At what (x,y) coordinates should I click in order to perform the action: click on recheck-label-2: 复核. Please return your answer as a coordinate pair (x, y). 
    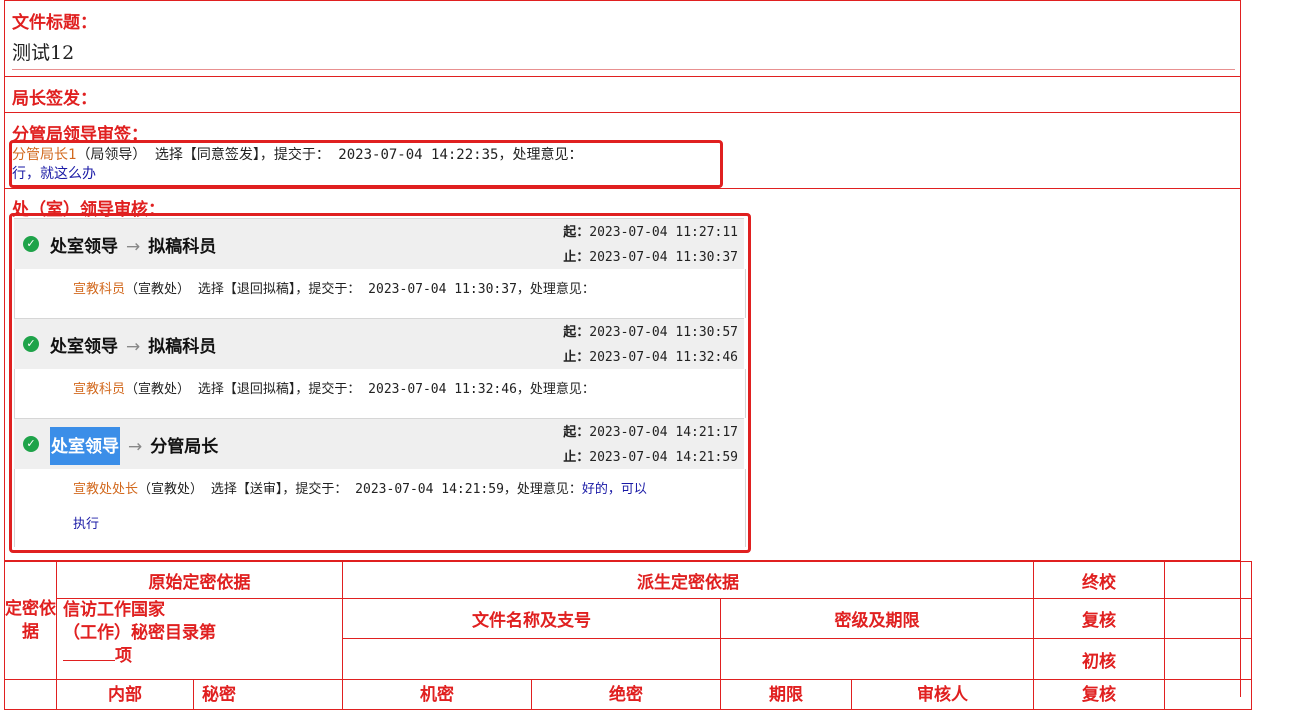
    Looking at the image, I should click on (1099, 694).